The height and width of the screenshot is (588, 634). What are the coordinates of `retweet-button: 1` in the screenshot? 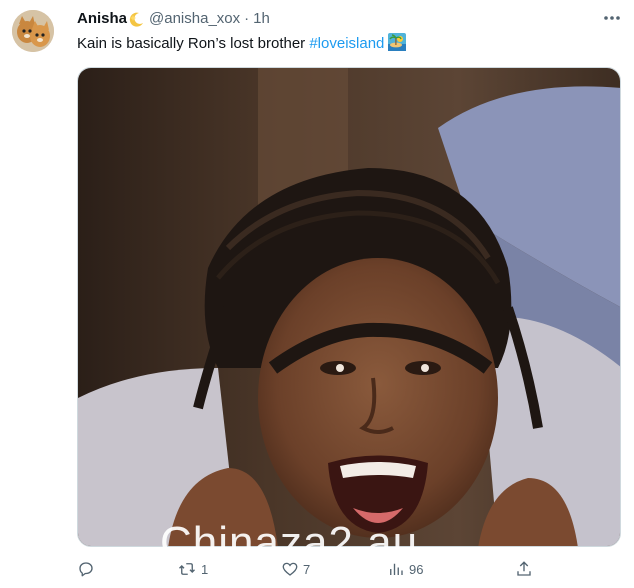 It's located at (192, 569).